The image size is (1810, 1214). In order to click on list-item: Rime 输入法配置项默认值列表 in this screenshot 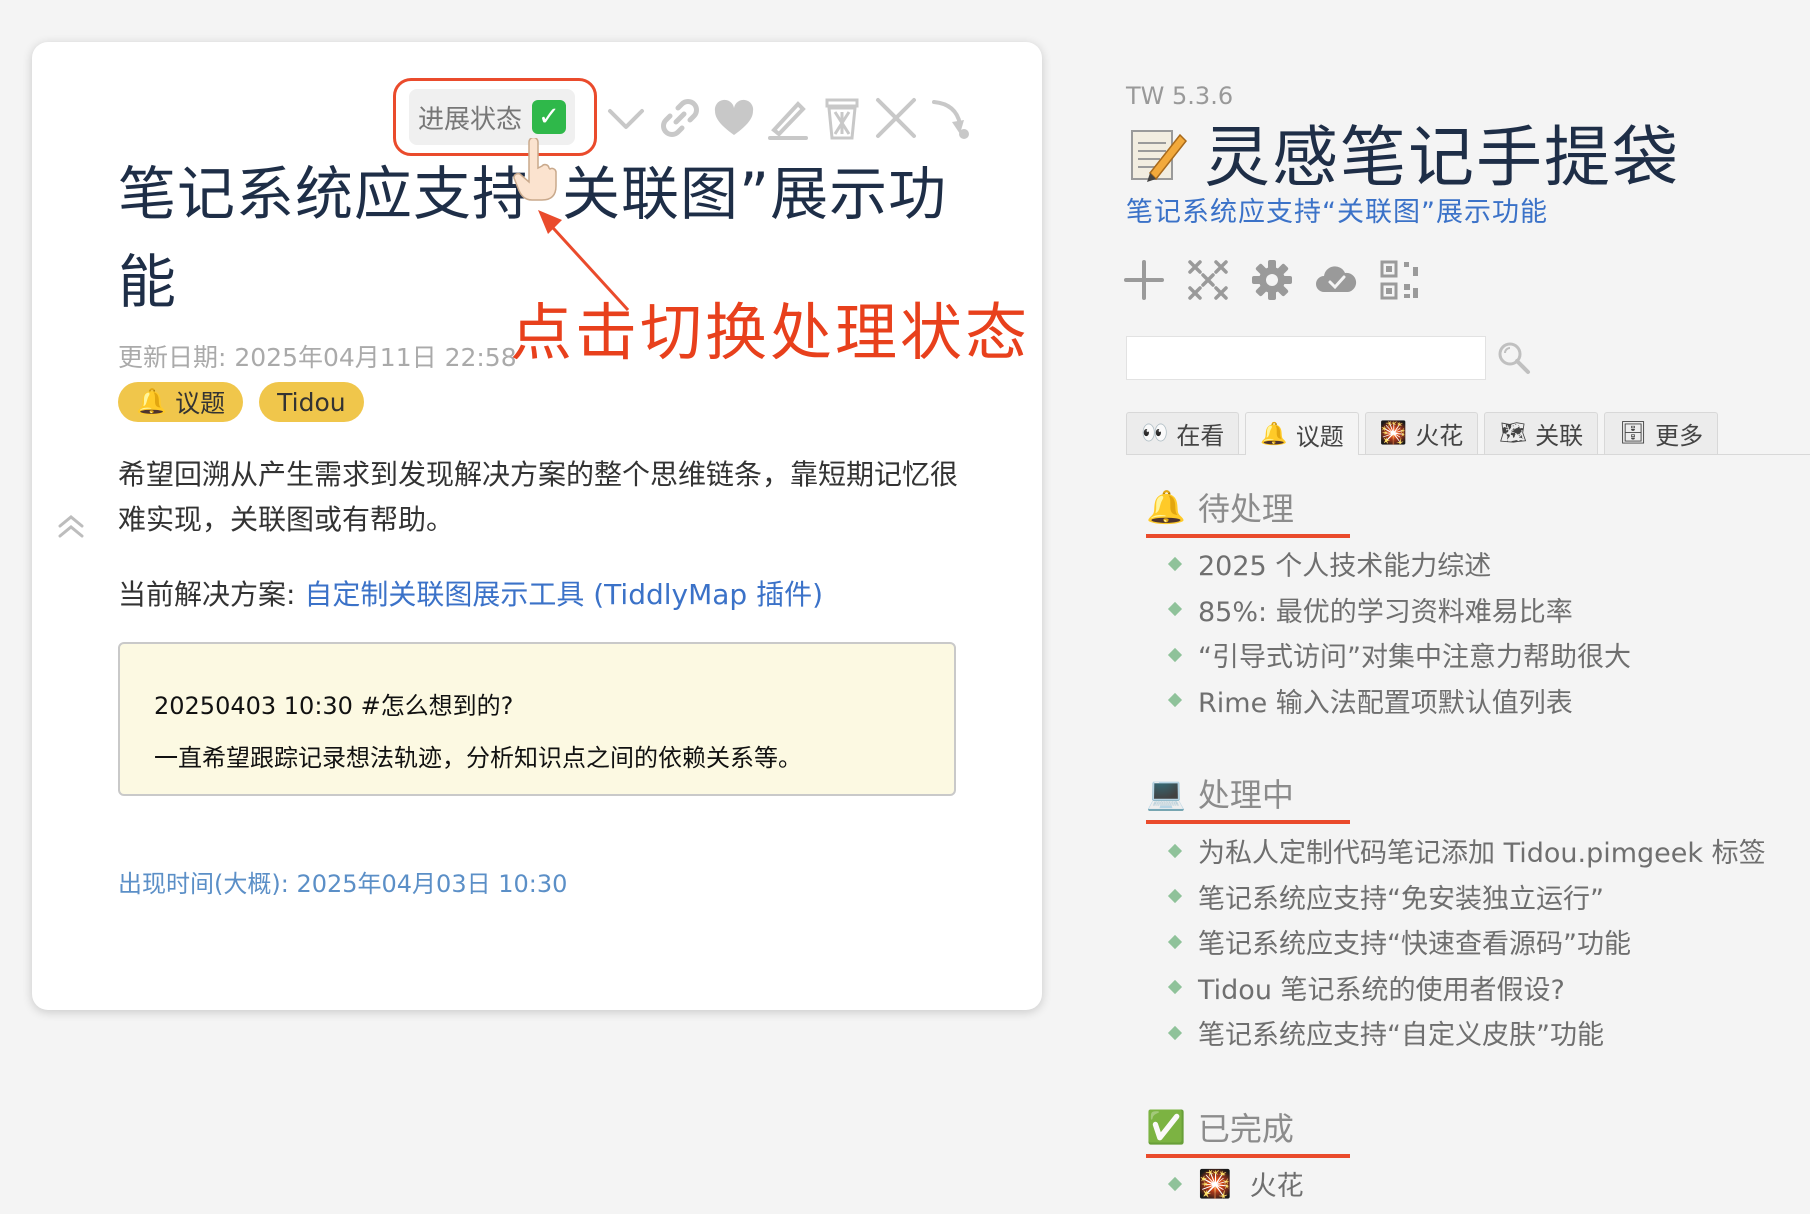, I will do `click(1399, 701)`.